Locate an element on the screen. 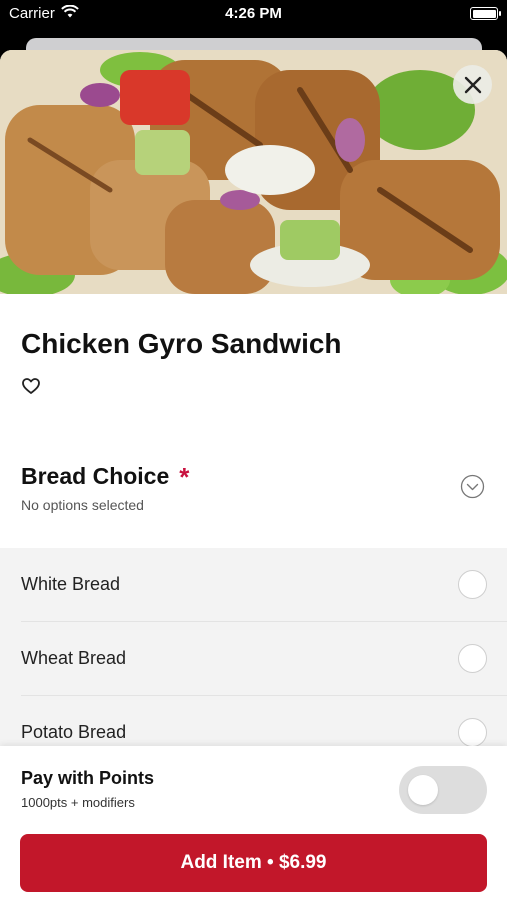 The image size is (507, 900). option-label: Wheat Bread is located at coordinates (74, 658).